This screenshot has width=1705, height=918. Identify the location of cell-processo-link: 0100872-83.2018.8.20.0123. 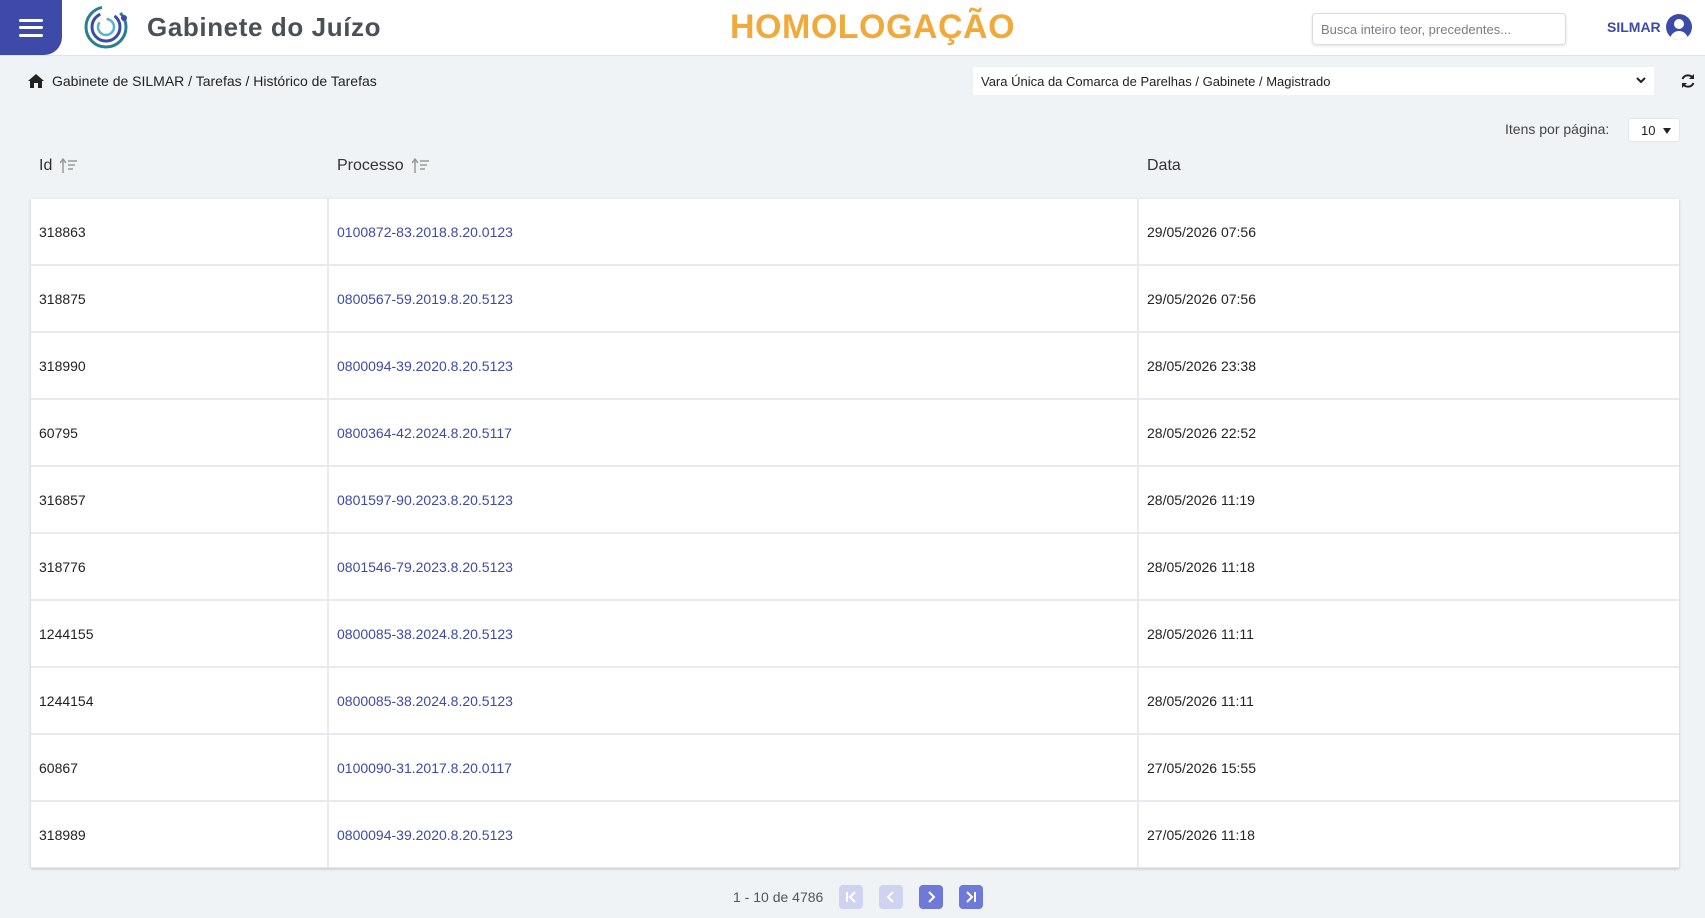
(733, 231).